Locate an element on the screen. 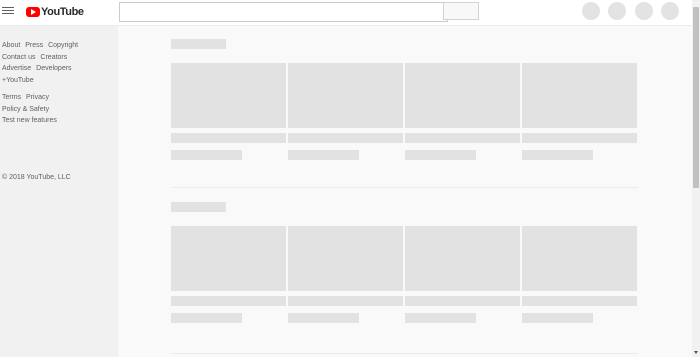  link-plus-youtube: +YouTube is located at coordinates (18, 80).